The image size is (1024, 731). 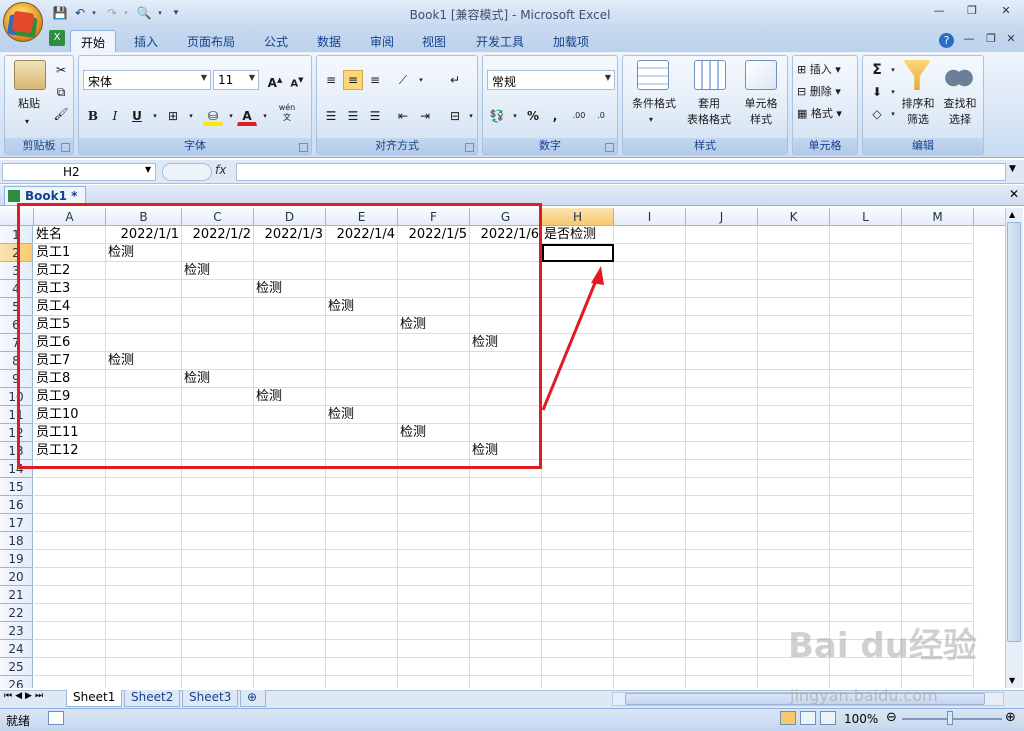 What do you see at coordinates (882, 646) in the screenshot?
I see `watermark-logo: Bai du经验` at bounding box center [882, 646].